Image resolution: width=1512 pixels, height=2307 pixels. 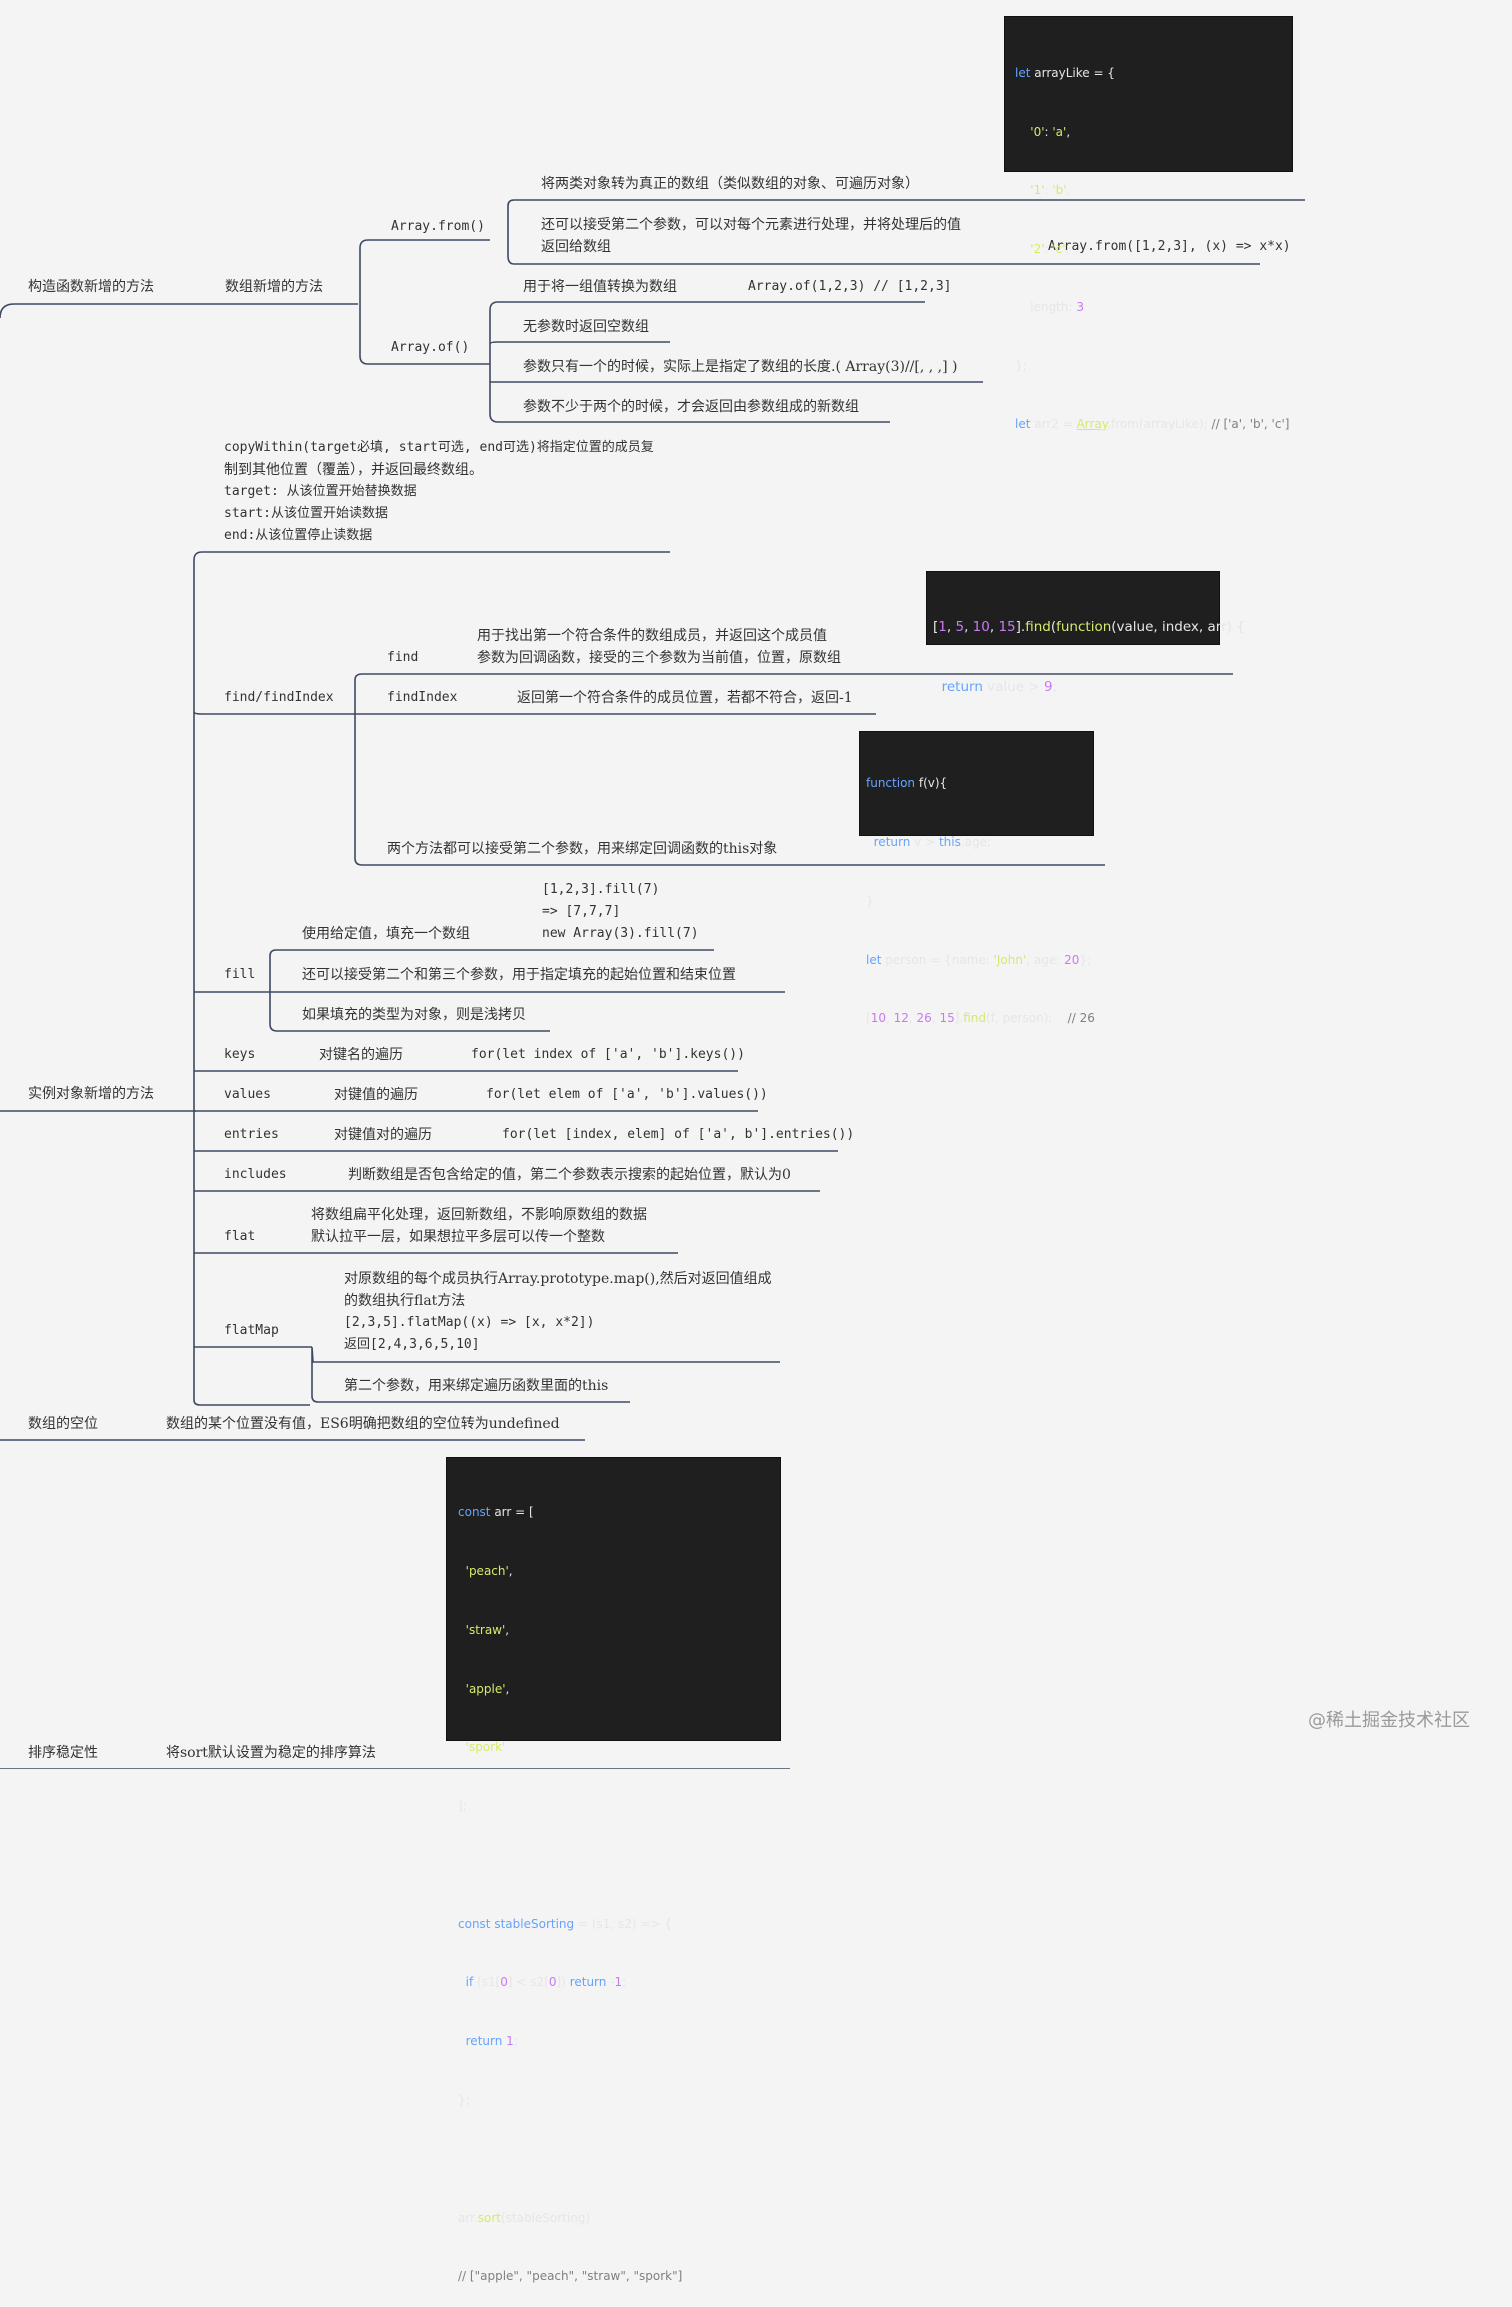 What do you see at coordinates (581, 911) in the screenshot?
I see `node-fill-ex2: => [7,7,7]` at bounding box center [581, 911].